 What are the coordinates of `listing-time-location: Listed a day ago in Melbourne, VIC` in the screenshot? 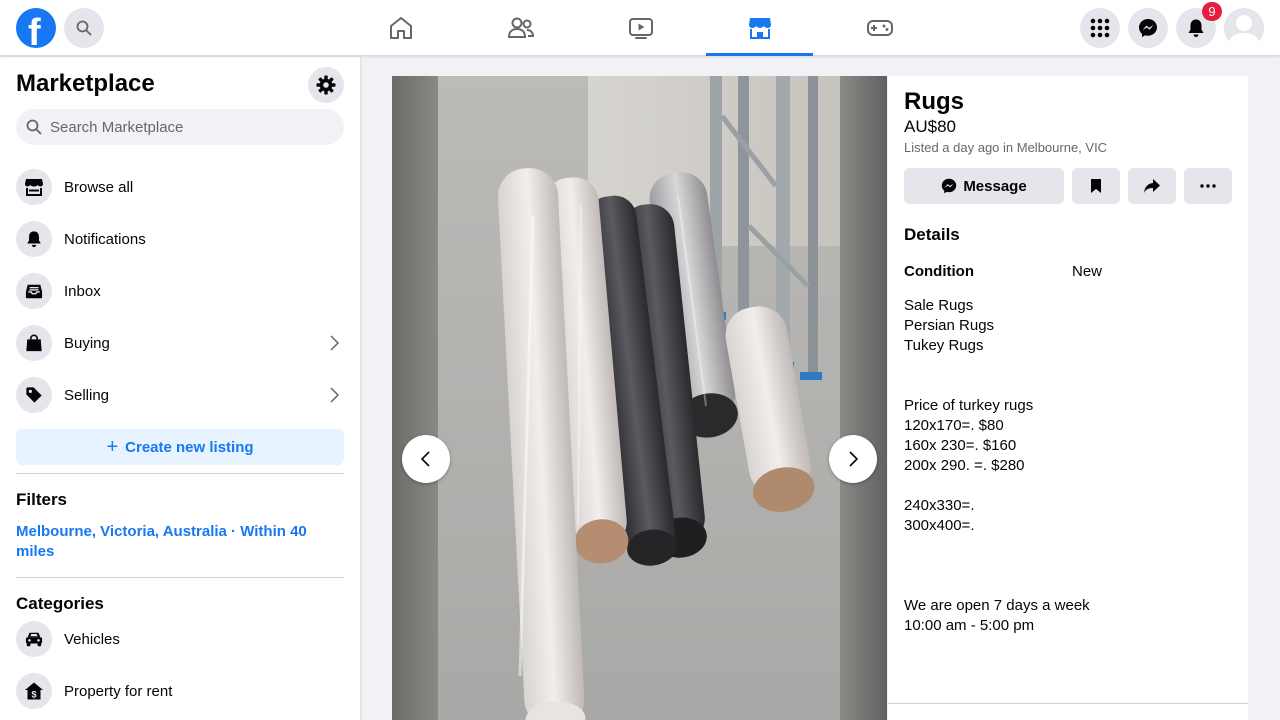 It's located at (1006, 147).